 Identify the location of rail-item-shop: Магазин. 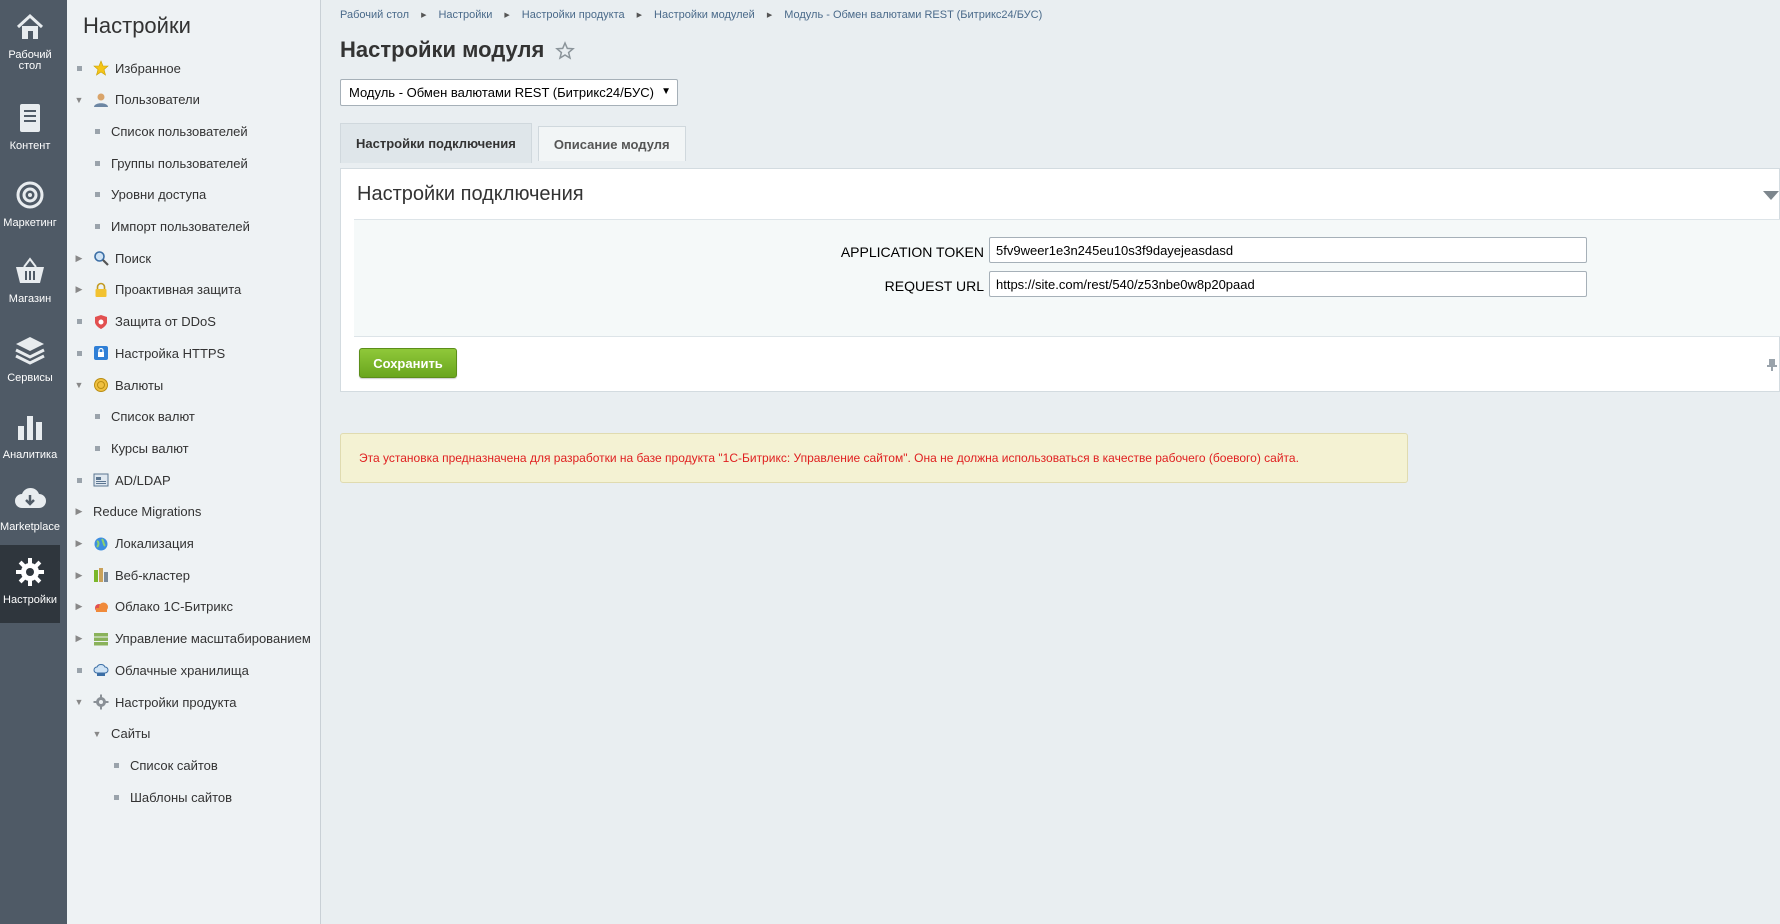
(30, 285).